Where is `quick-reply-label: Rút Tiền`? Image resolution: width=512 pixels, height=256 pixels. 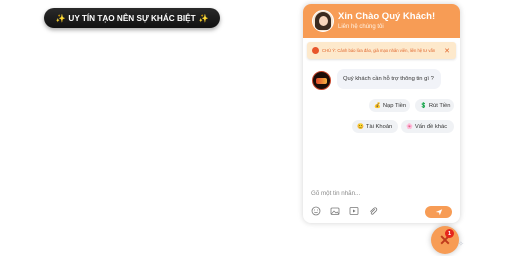
quick-reply-label: Rút Tiền is located at coordinates (439, 105).